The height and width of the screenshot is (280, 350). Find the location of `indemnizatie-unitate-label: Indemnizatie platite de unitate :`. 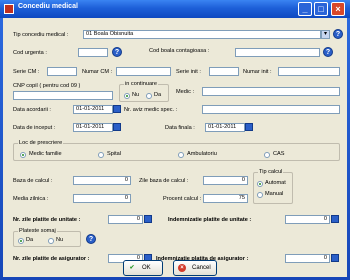

indemnizatie-unitate-label: Indemnizatie platite de unitate : is located at coordinates (210, 220).